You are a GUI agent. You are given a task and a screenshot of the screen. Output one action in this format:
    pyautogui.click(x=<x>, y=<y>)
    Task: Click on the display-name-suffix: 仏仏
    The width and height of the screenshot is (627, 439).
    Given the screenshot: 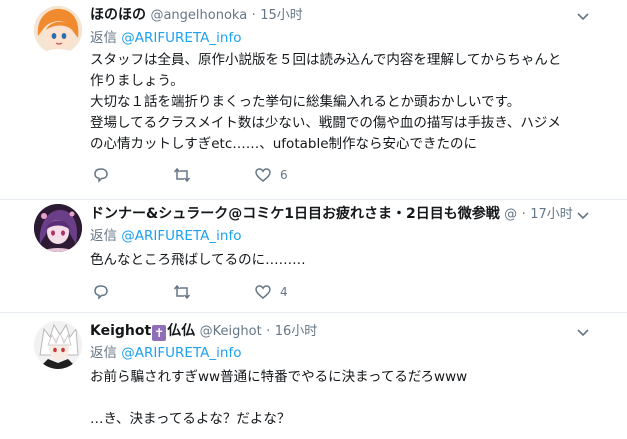 What is the action you would take?
    pyautogui.click(x=181, y=331)
    